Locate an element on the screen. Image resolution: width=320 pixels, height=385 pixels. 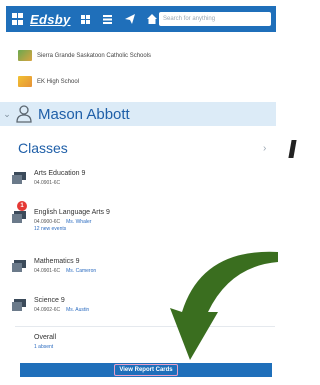
class-subtitle: 04.0901-6C Ms. Cameron is located at coordinates (65, 271).